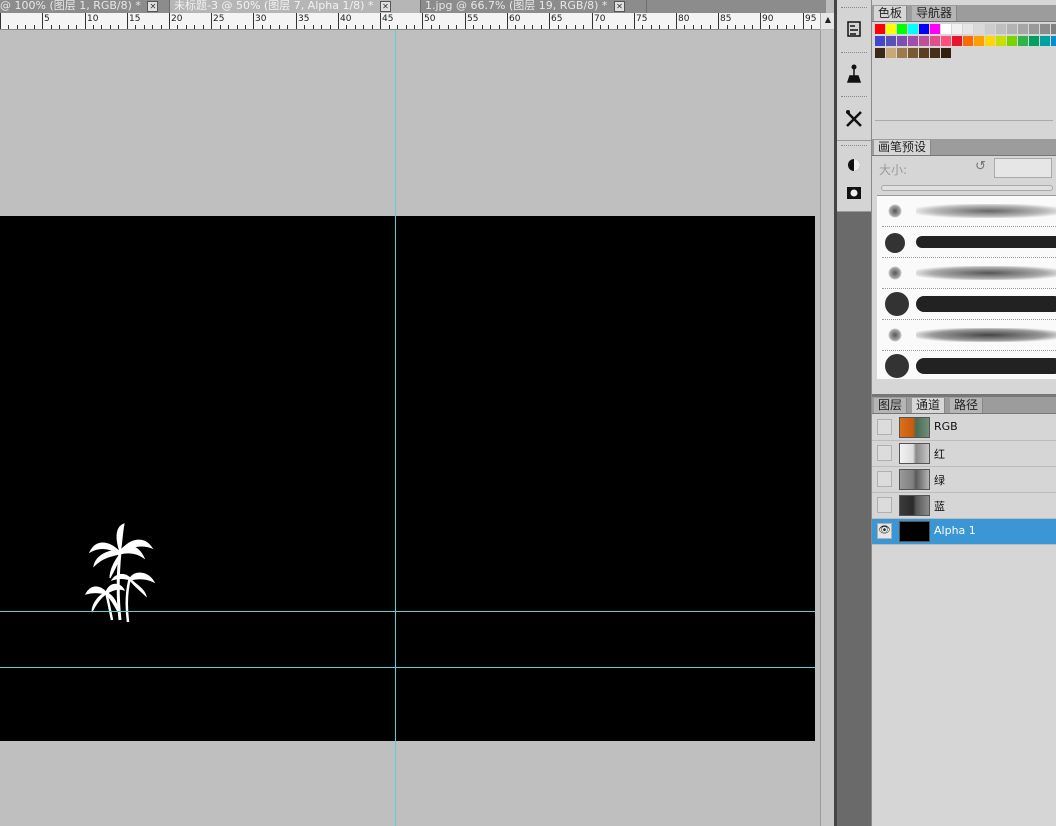 This screenshot has width=1056, height=826. Describe the element at coordinates (914, 479) in the screenshot. I see `channel-thumbnail` at that location.